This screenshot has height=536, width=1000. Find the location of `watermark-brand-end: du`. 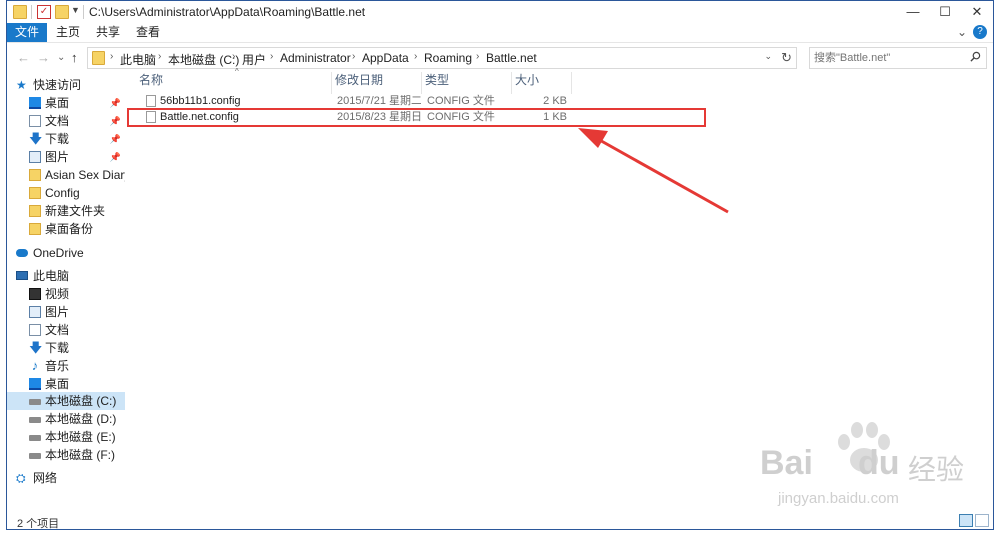

watermark-brand-end: du is located at coordinates (879, 463).